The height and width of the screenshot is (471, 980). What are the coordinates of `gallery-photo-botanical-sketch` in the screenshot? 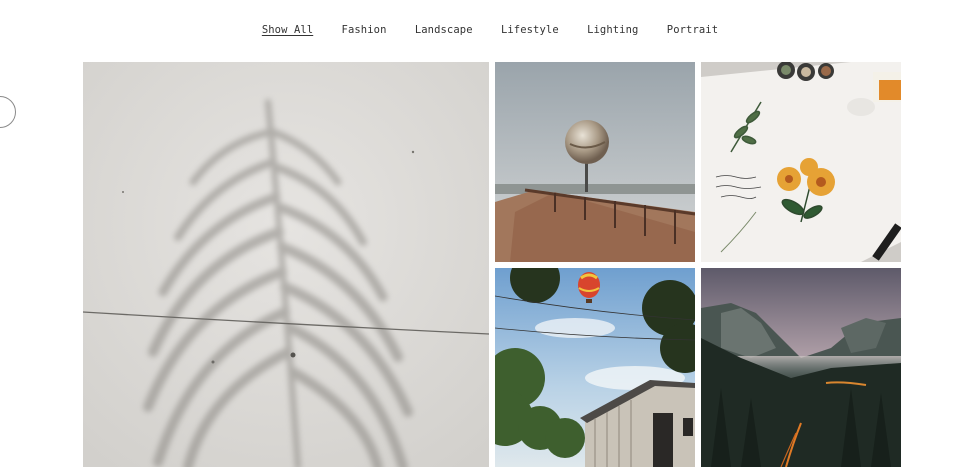 It's located at (801, 162).